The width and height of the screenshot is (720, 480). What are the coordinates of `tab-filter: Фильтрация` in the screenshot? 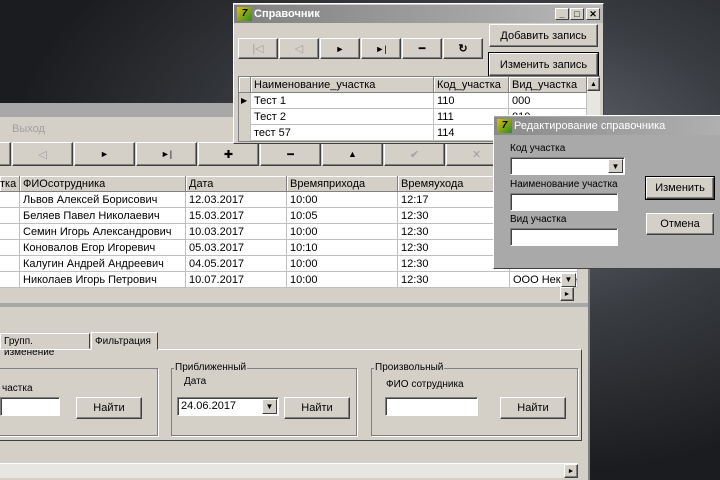 It's located at (124, 341).